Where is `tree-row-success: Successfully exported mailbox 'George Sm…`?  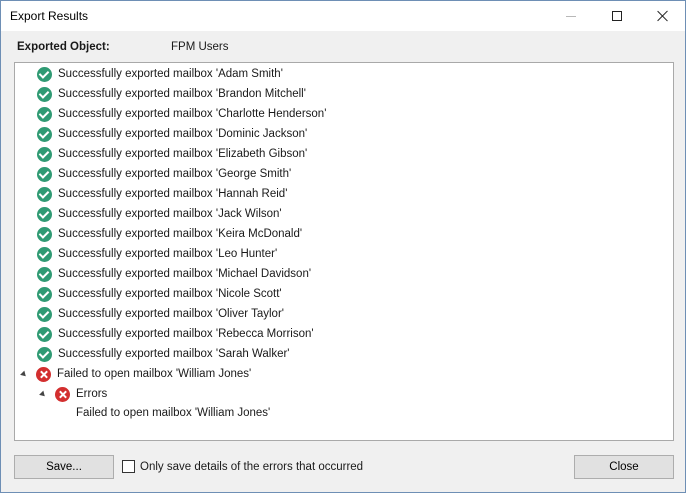
tree-row-success: Successfully exported mailbox 'George Sm… is located at coordinates (344, 174).